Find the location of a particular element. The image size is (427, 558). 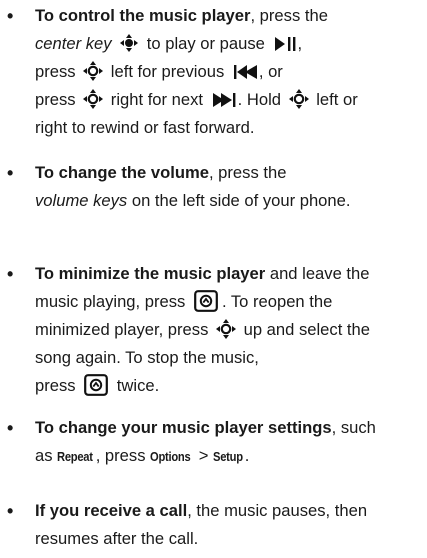

menu-item-repeat: Repeat is located at coordinates (75, 456).